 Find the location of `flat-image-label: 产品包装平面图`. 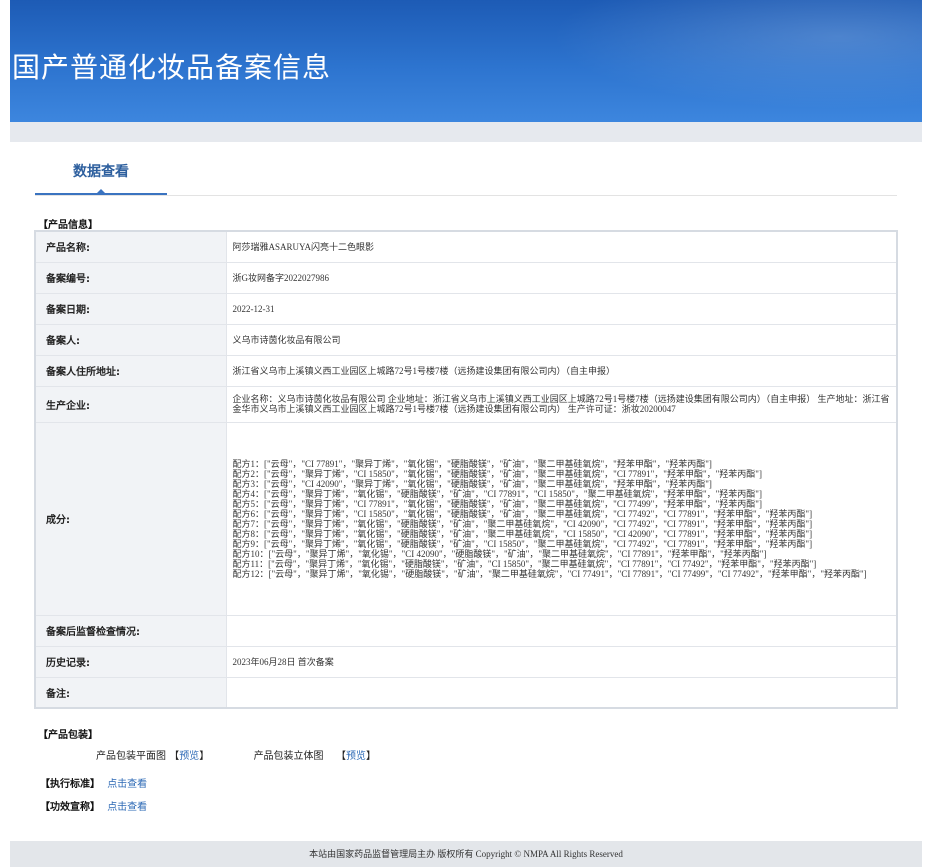

flat-image-label: 产品包装平面图 is located at coordinates (131, 756).